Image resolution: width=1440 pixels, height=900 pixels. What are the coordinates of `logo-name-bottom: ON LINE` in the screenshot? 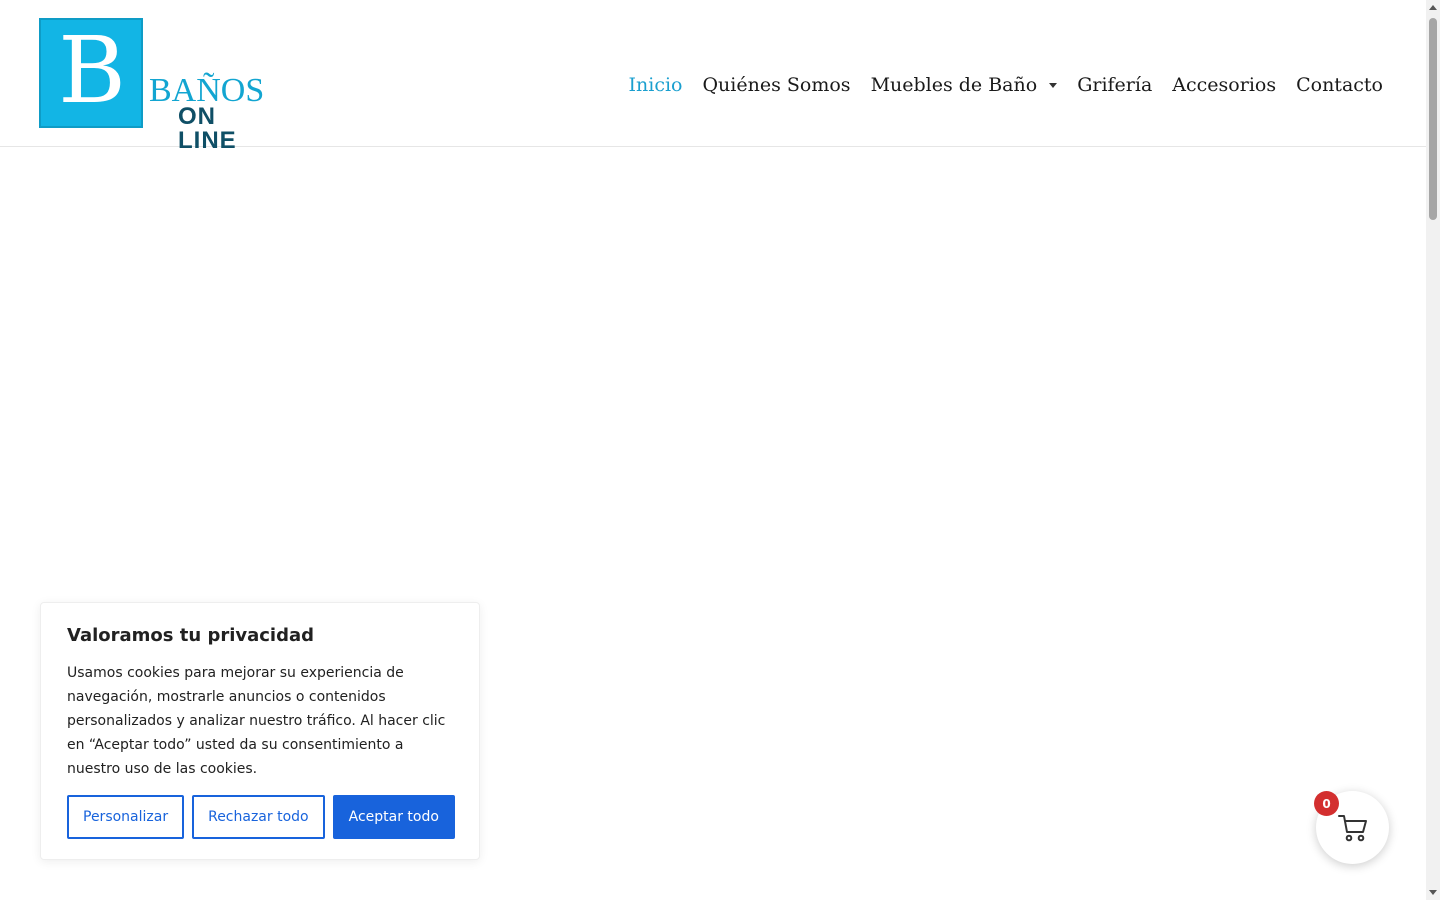 It's located at (207, 128).